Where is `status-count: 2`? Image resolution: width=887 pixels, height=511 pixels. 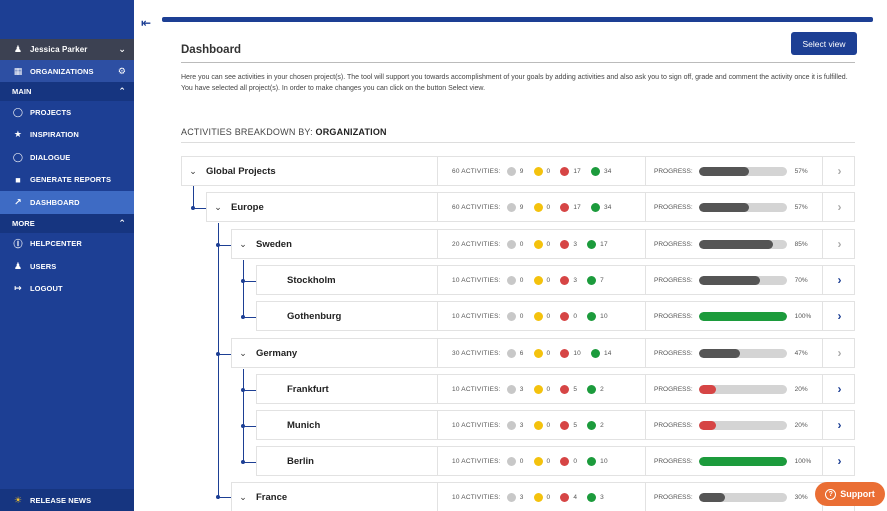
status-count: 2 is located at coordinates (602, 425).